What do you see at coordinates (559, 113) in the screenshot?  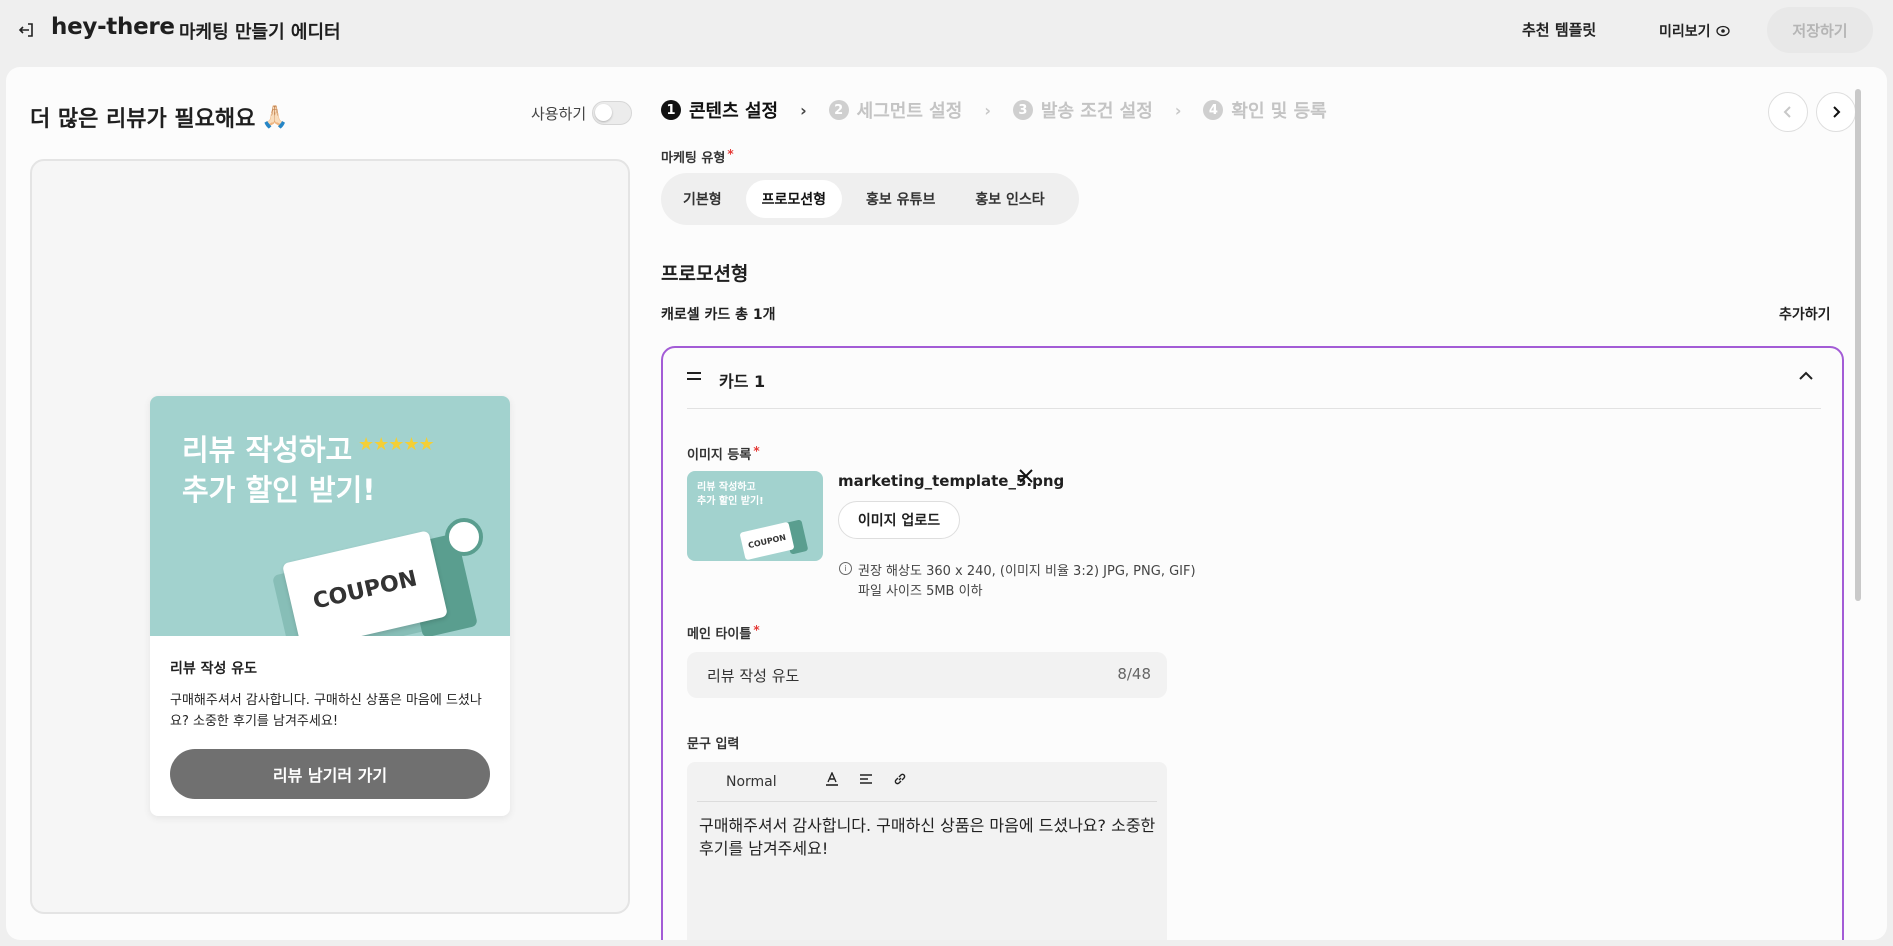 I see `use-toggle-label: 사용하기` at bounding box center [559, 113].